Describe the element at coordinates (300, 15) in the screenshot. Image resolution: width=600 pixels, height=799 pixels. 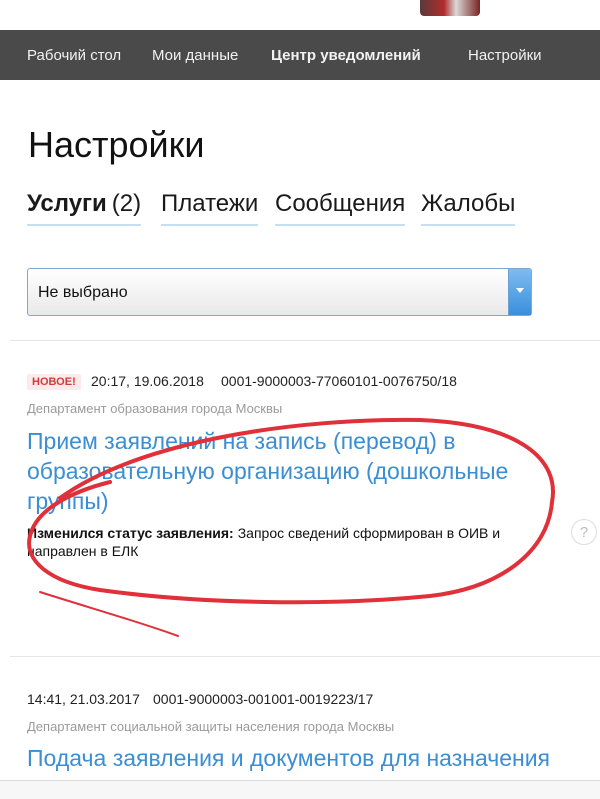
I see `top-strip` at that location.